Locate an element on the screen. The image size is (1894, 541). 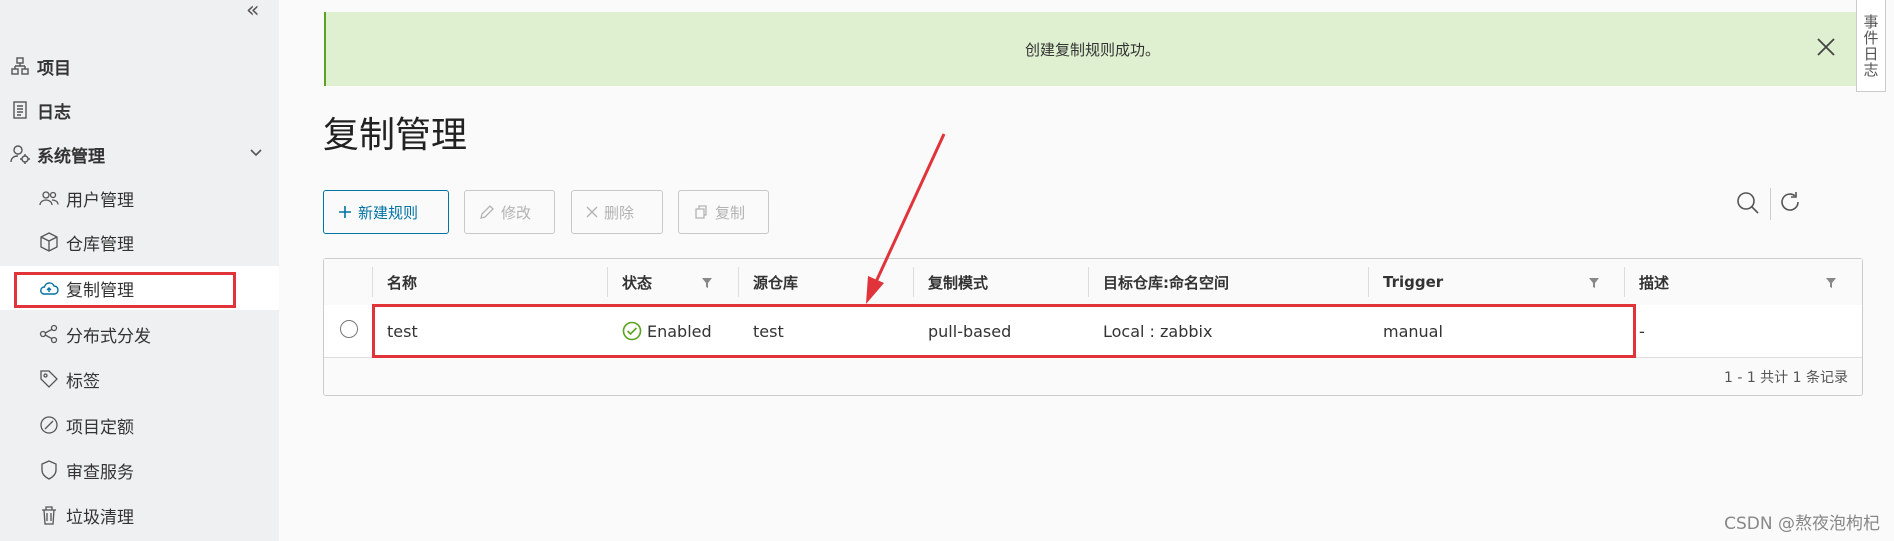
column-header-name: 名称 is located at coordinates (402, 282).